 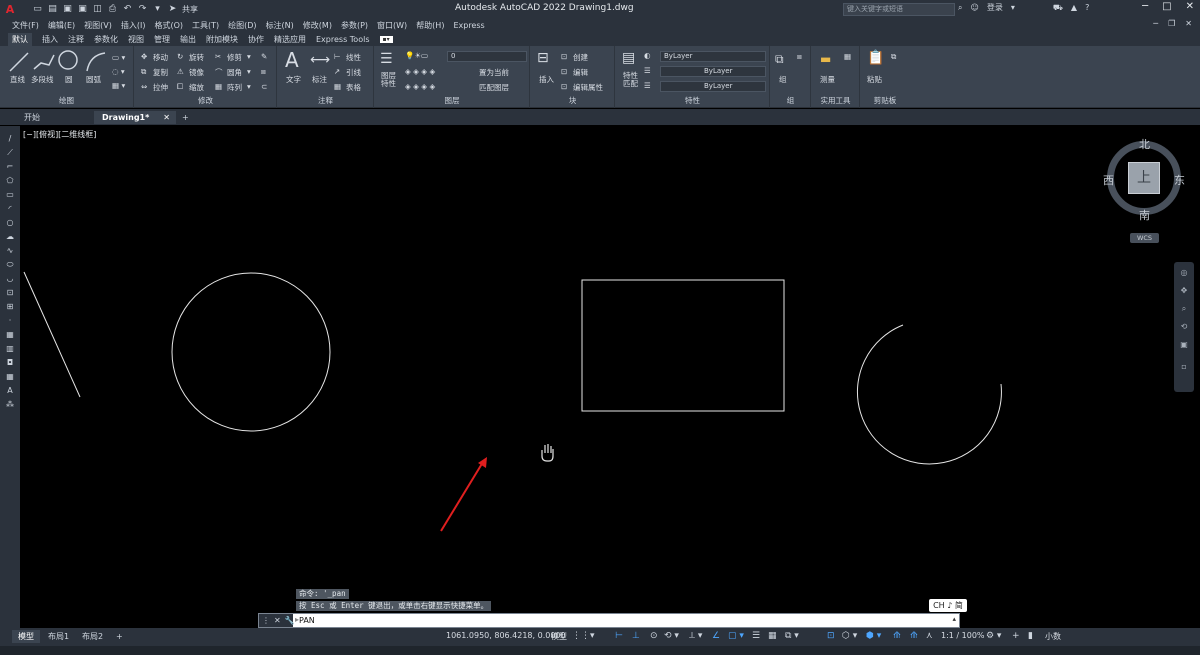 I want to click on status-bar: 模型 布局1 布局2 +, so click(x=600, y=637).